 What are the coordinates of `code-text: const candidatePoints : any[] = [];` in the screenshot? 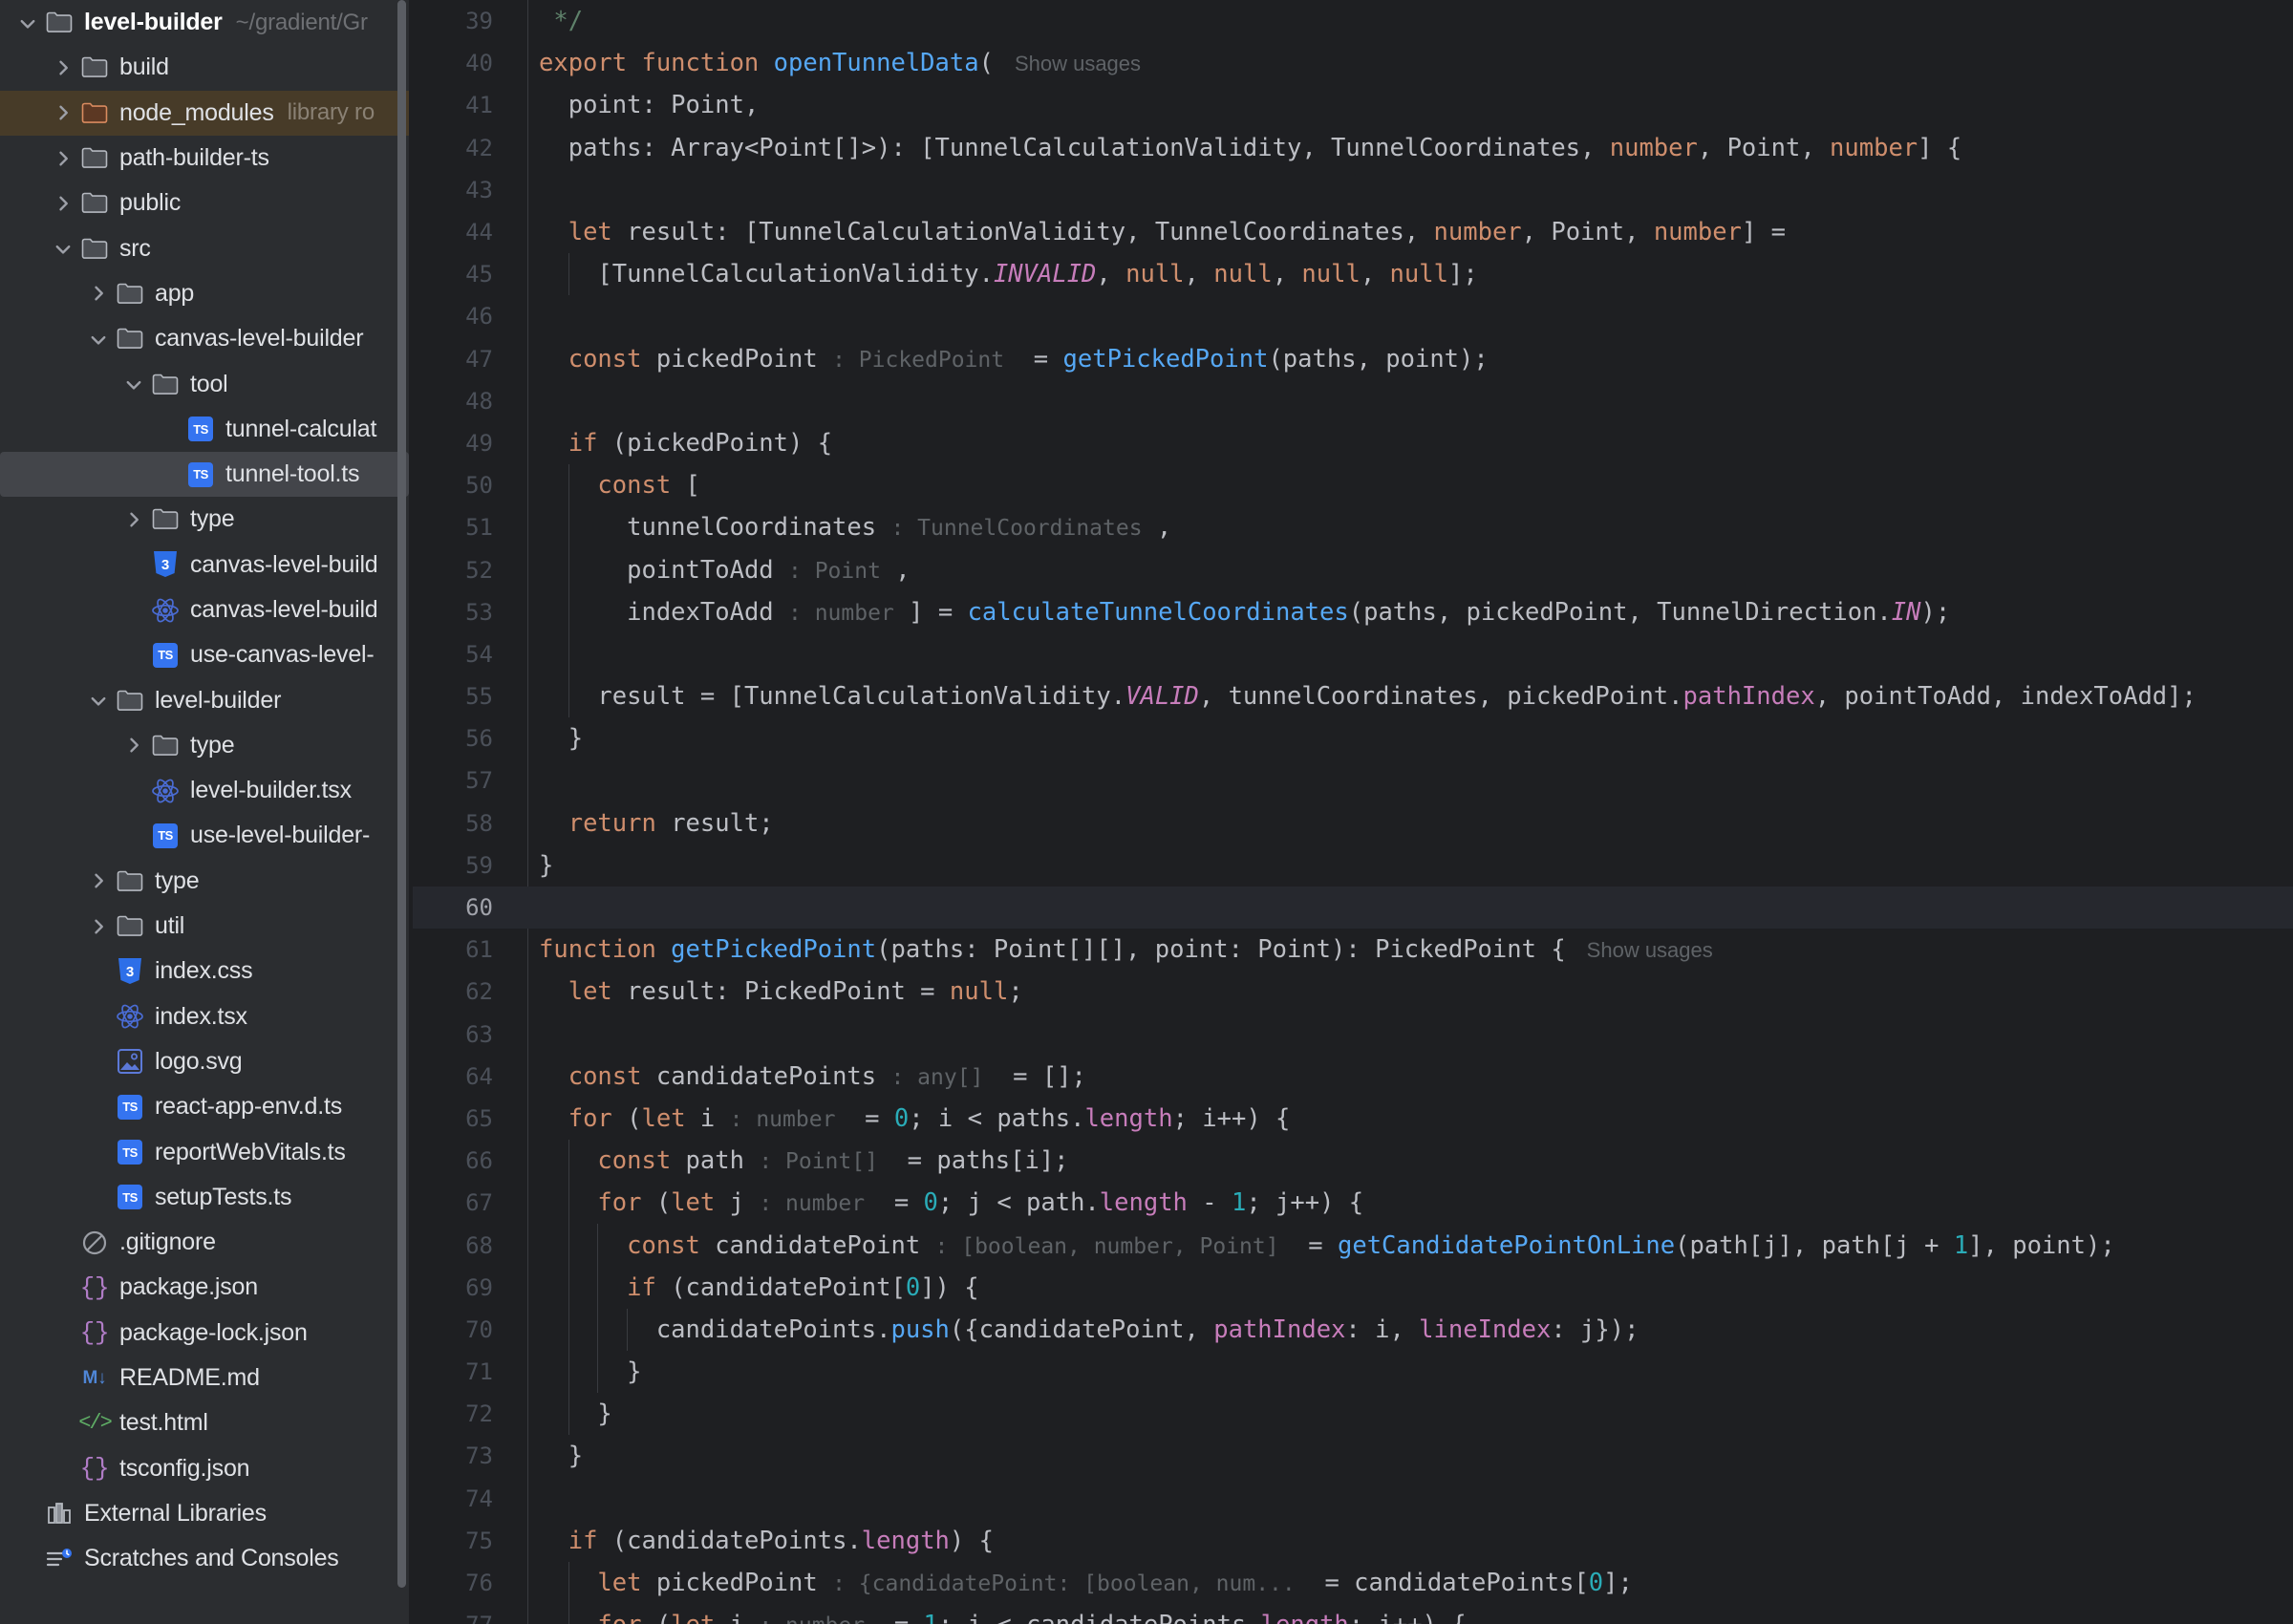 It's located at (799, 1077).